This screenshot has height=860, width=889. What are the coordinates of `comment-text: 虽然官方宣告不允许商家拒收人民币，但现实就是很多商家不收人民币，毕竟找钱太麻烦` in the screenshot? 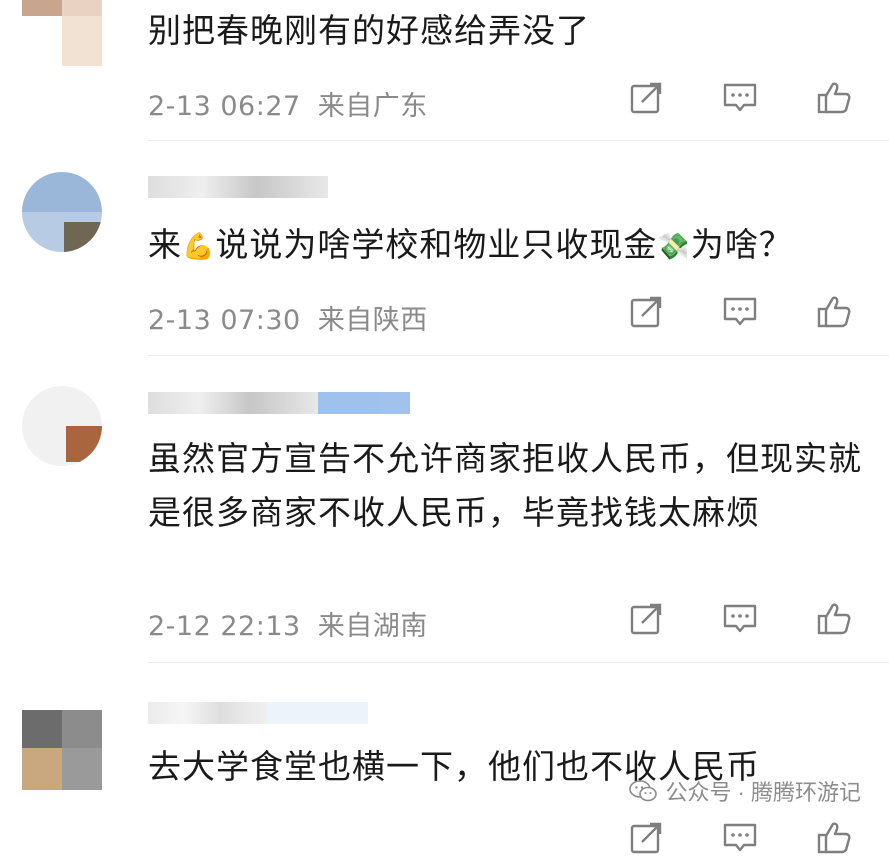 It's located at (505, 485).